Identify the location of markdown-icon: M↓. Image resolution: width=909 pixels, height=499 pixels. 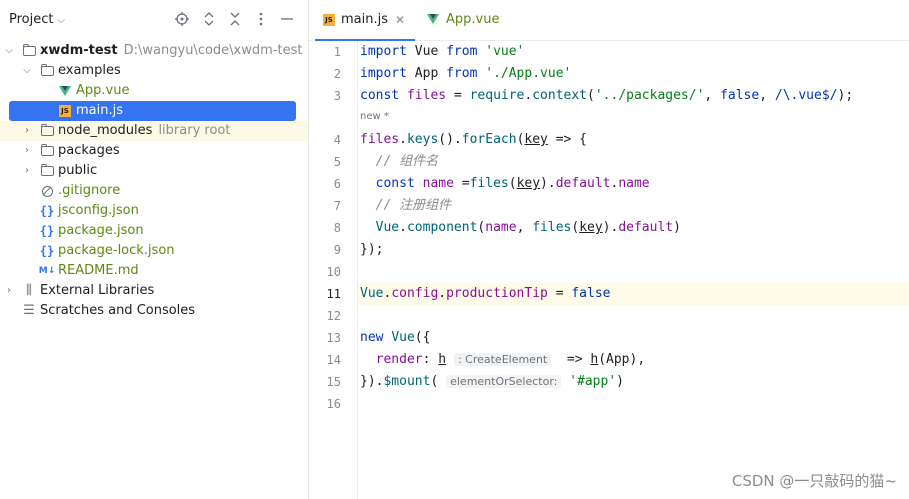
(47, 271).